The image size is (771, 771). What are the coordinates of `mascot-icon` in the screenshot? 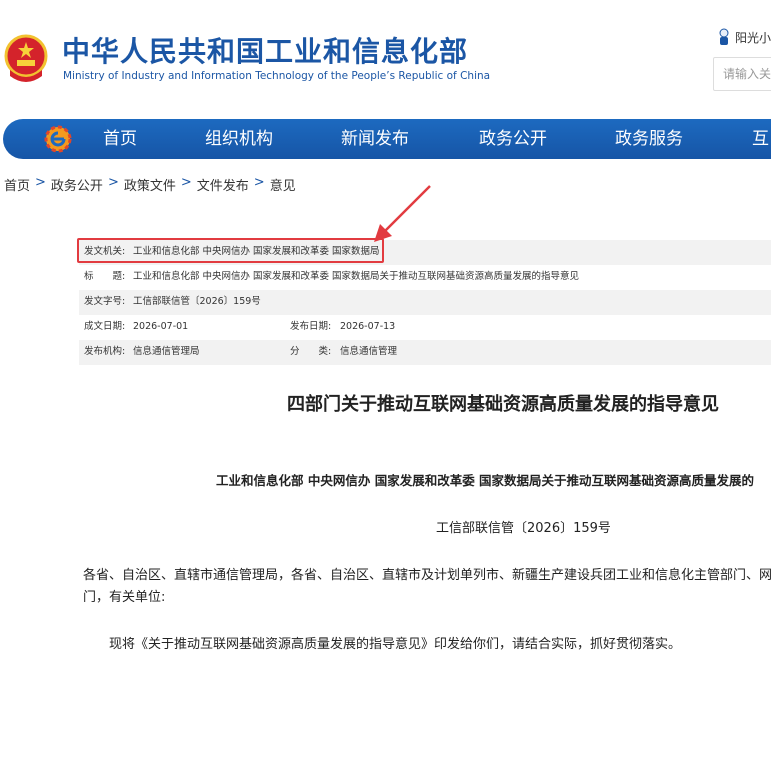 It's located at (724, 36).